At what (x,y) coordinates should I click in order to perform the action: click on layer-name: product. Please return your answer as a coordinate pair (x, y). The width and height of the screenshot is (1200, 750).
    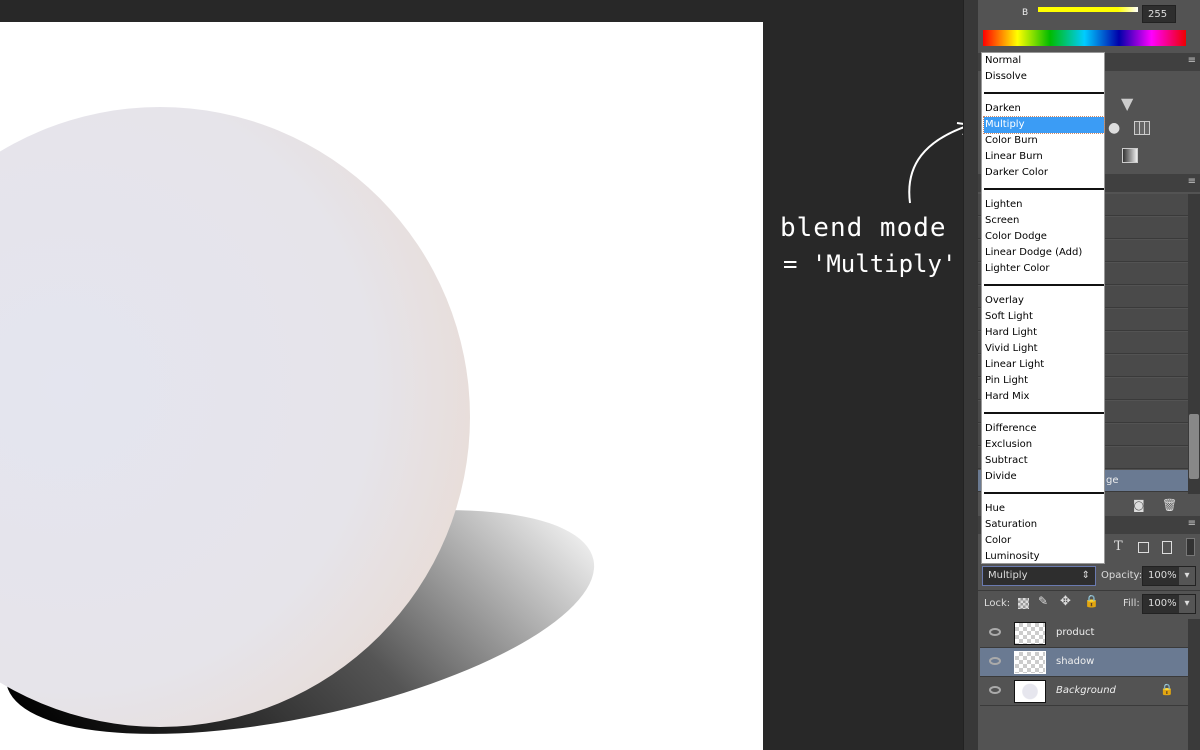
    Looking at the image, I should click on (1075, 632).